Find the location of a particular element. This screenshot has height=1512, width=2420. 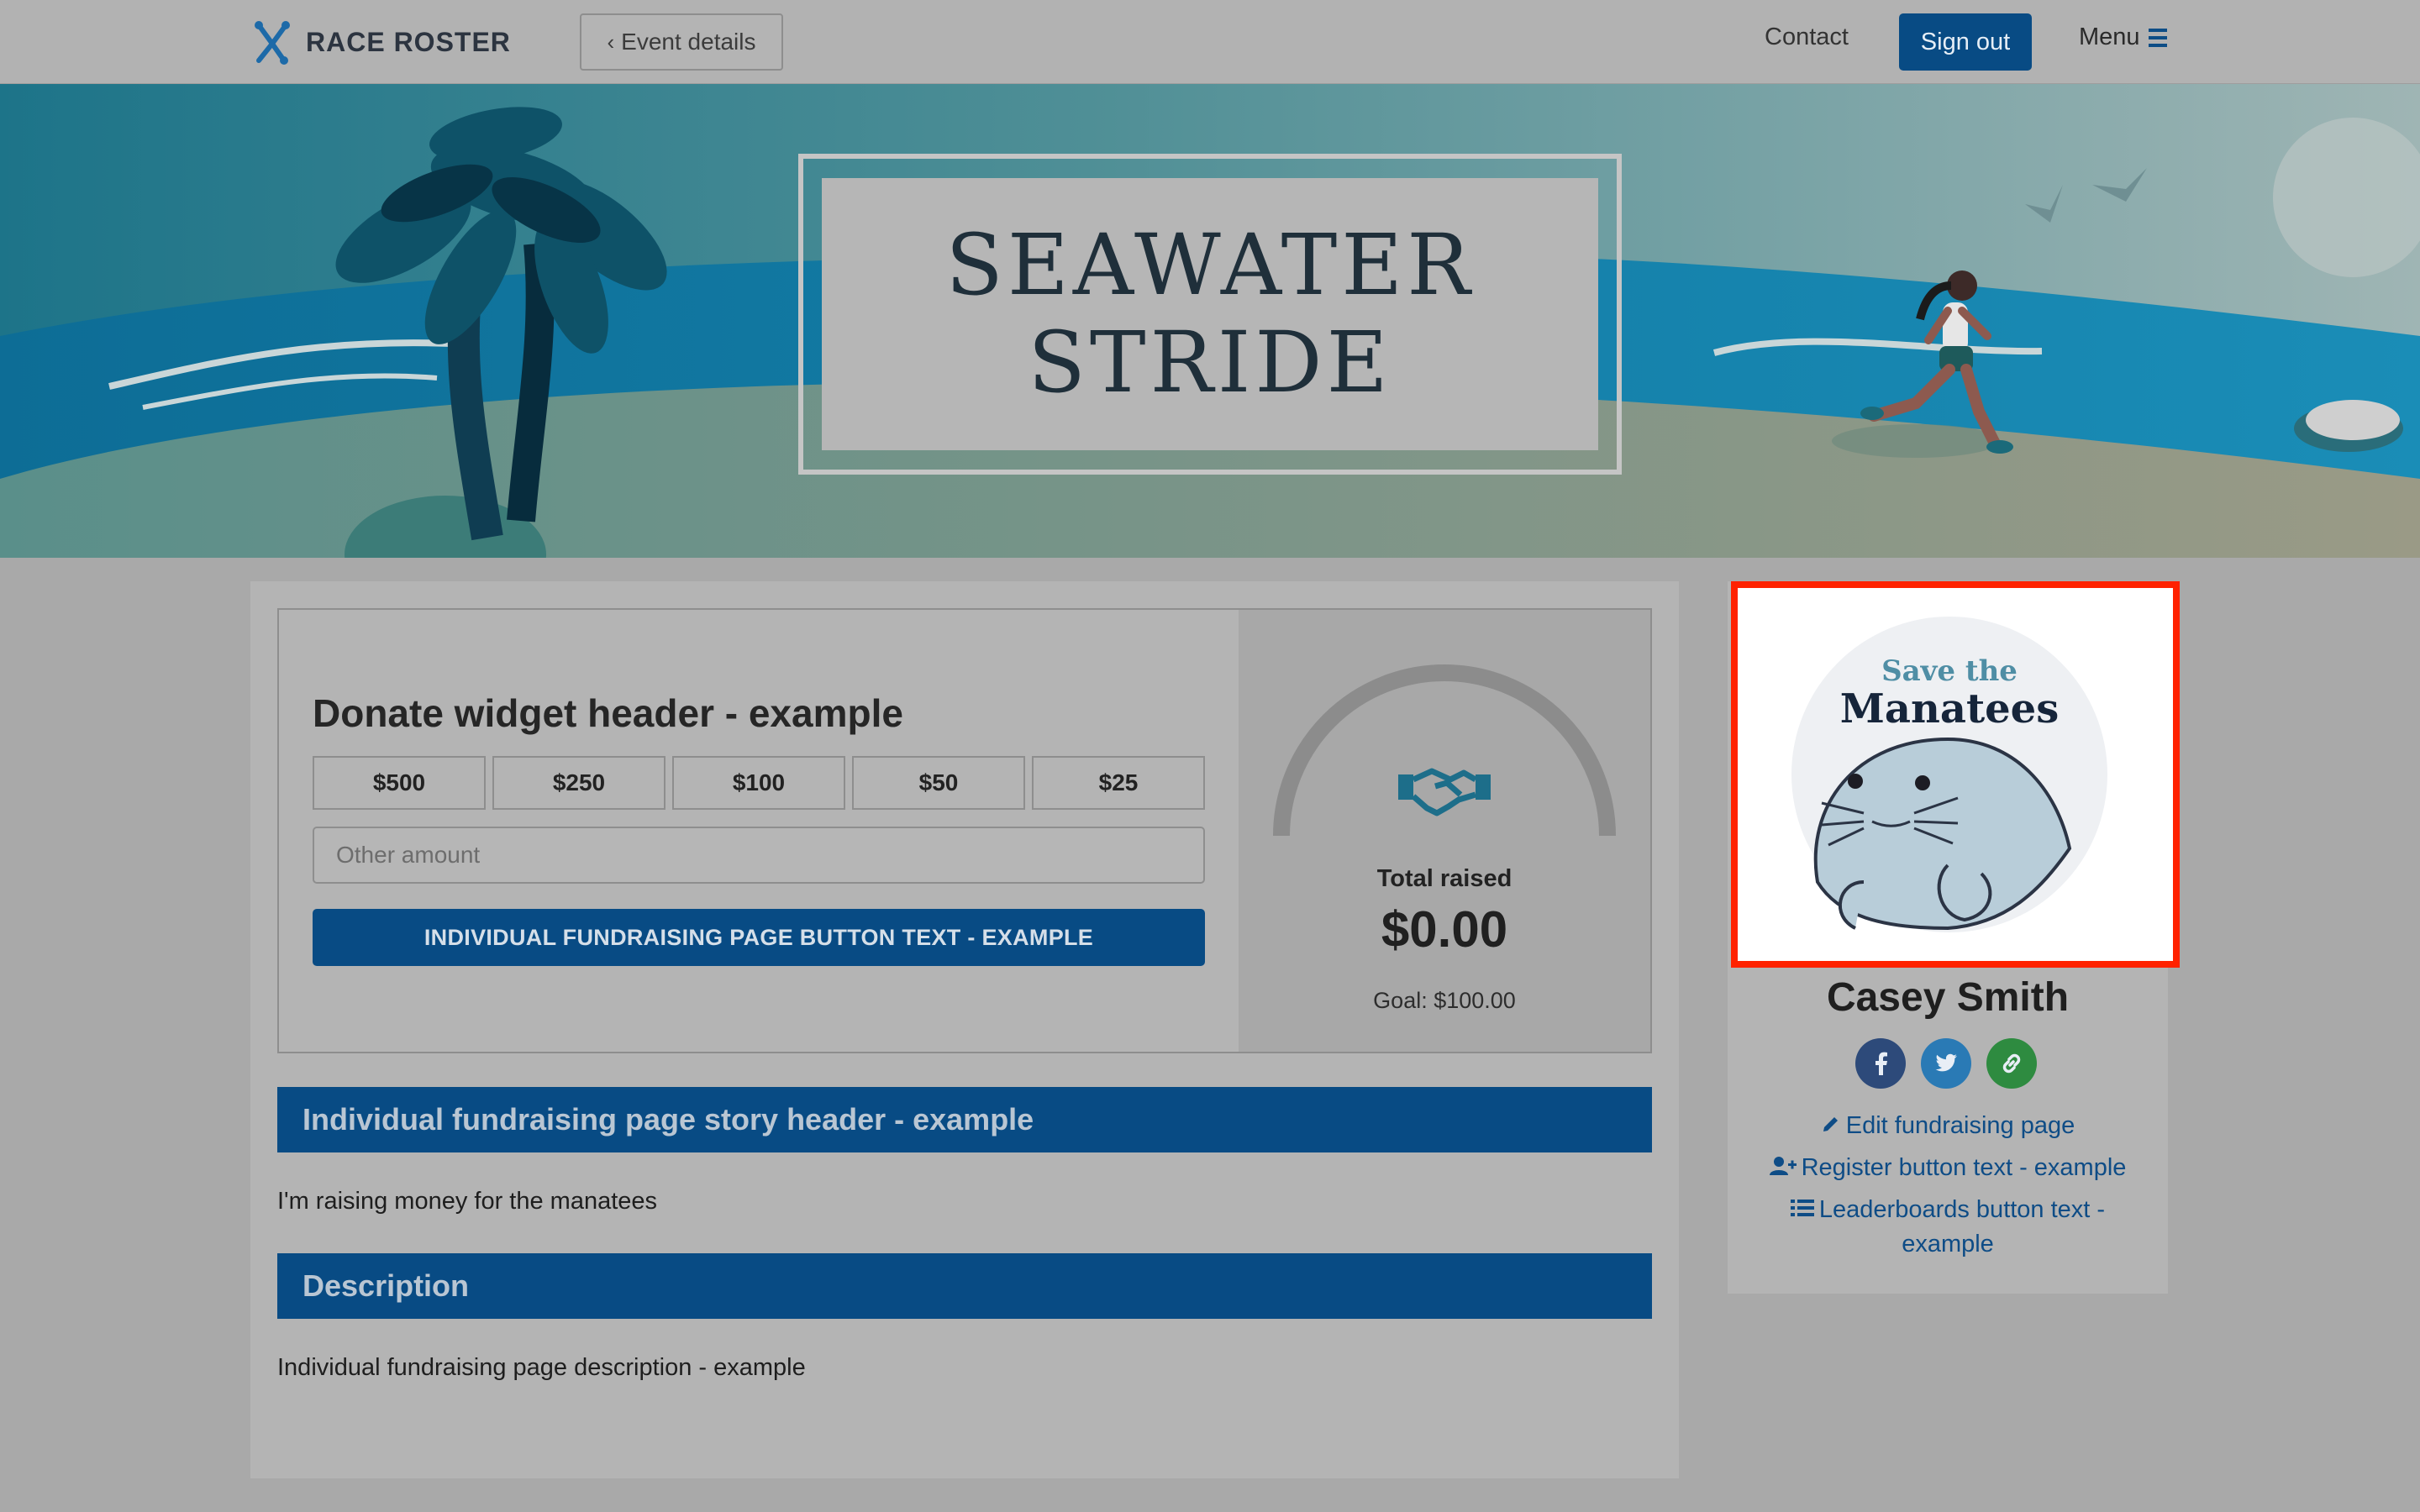

leaderboards-link-label-line-2: example is located at coordinates (1948, 1244).